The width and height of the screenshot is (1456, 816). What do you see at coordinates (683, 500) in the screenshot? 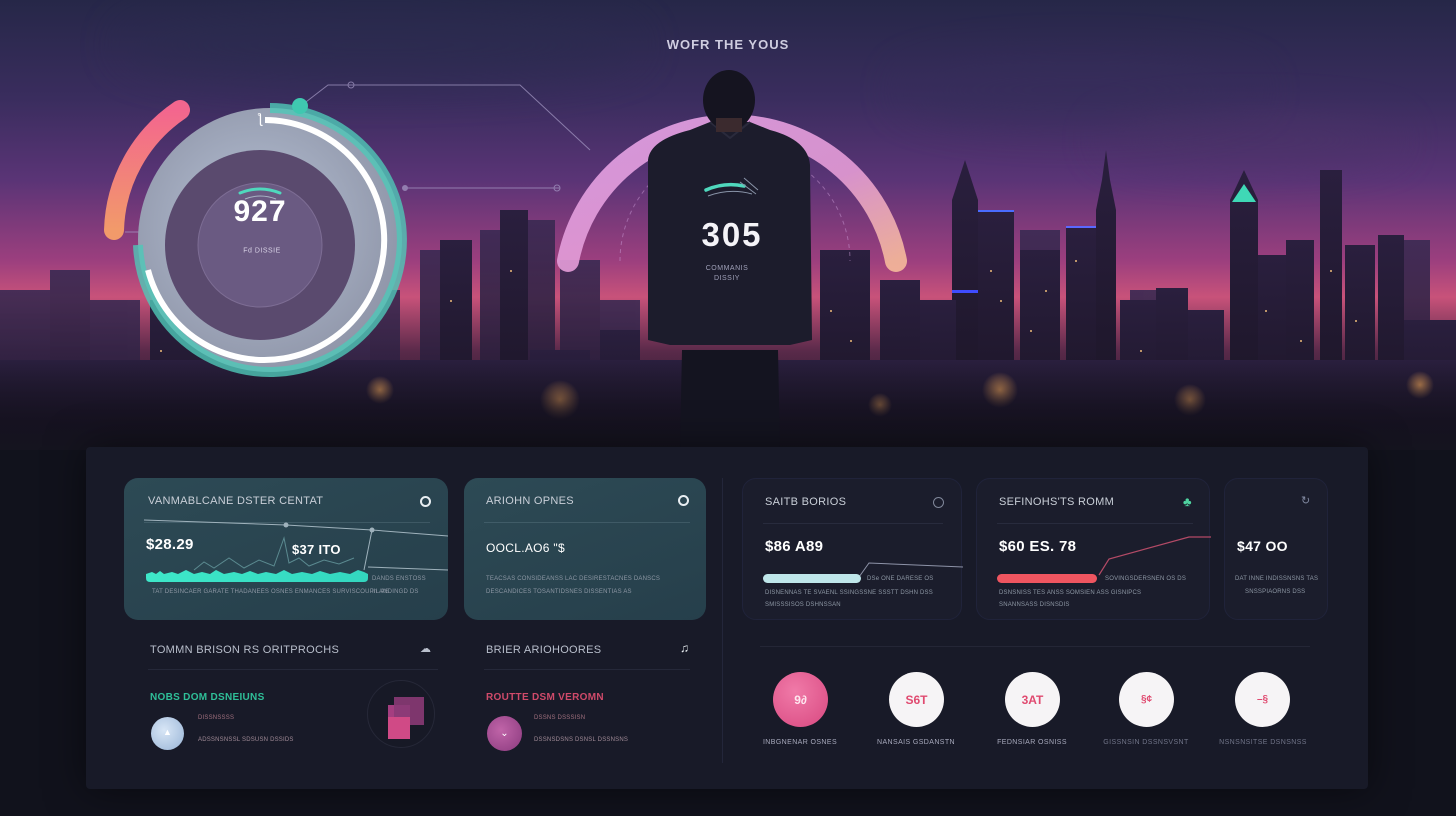
I see `circle-icon` at bounding box center [683, 500].